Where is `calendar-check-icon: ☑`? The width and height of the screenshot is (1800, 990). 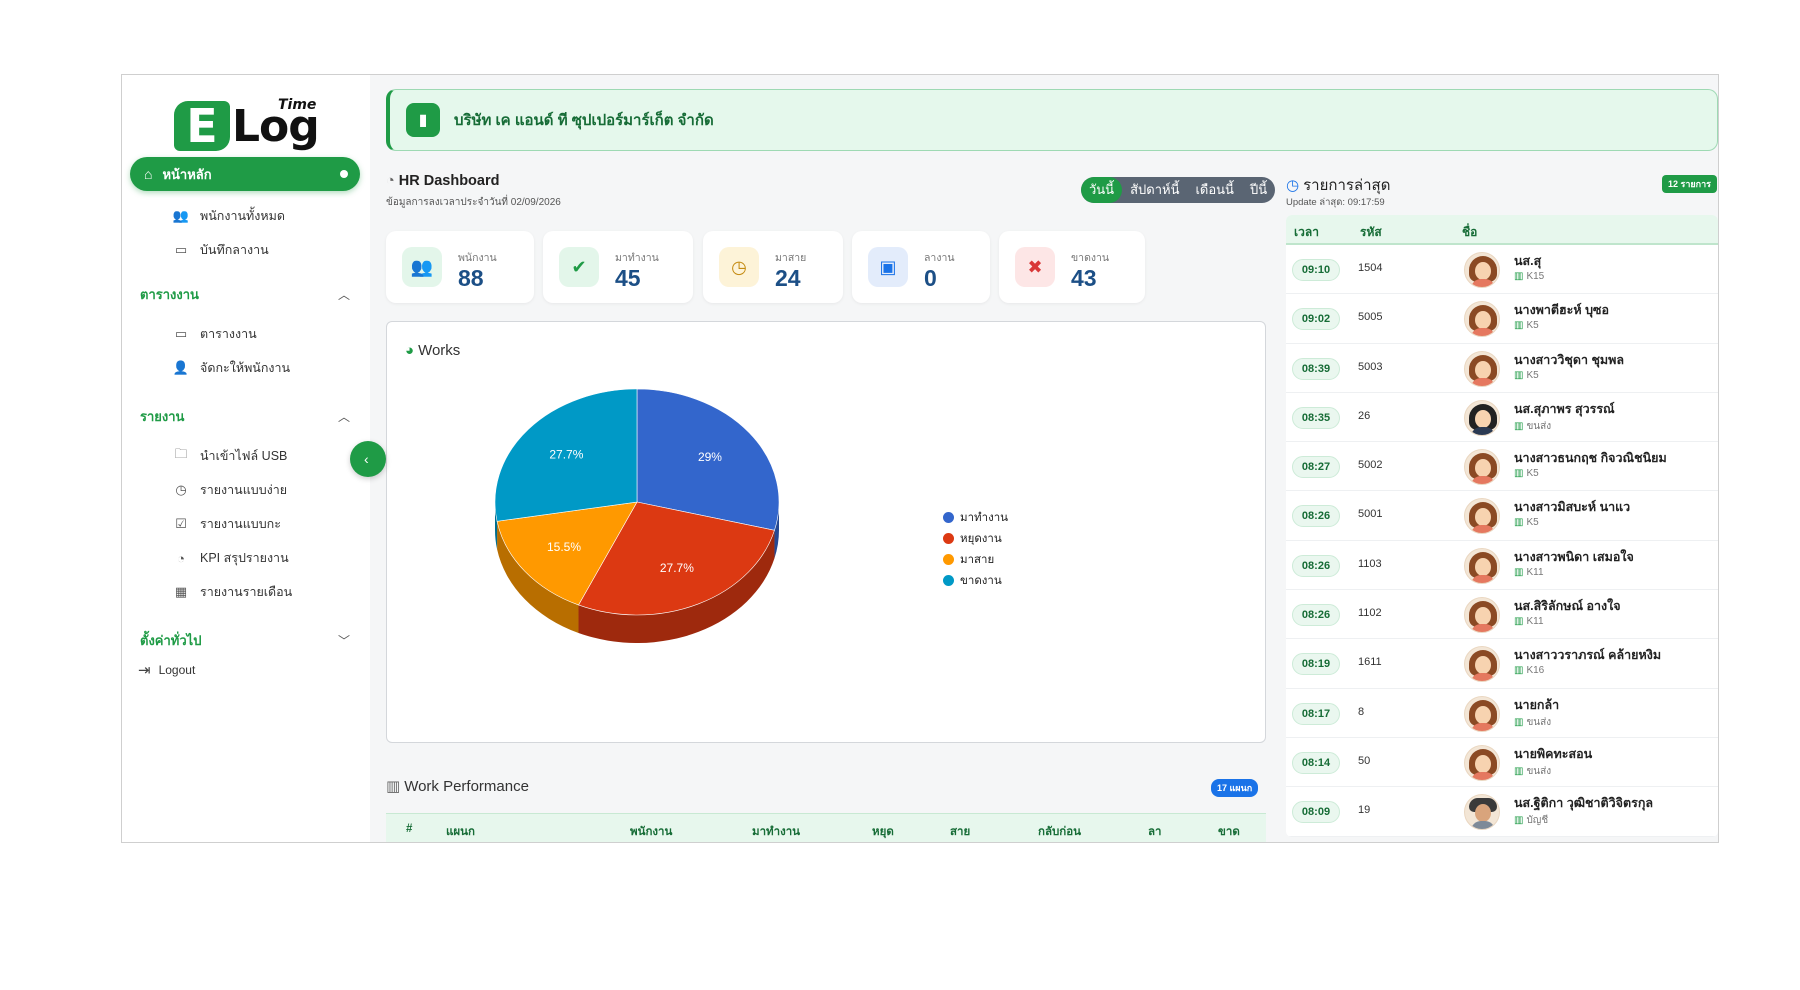 calendar-check-icon: ☑ is located at coordinates (181, 523).